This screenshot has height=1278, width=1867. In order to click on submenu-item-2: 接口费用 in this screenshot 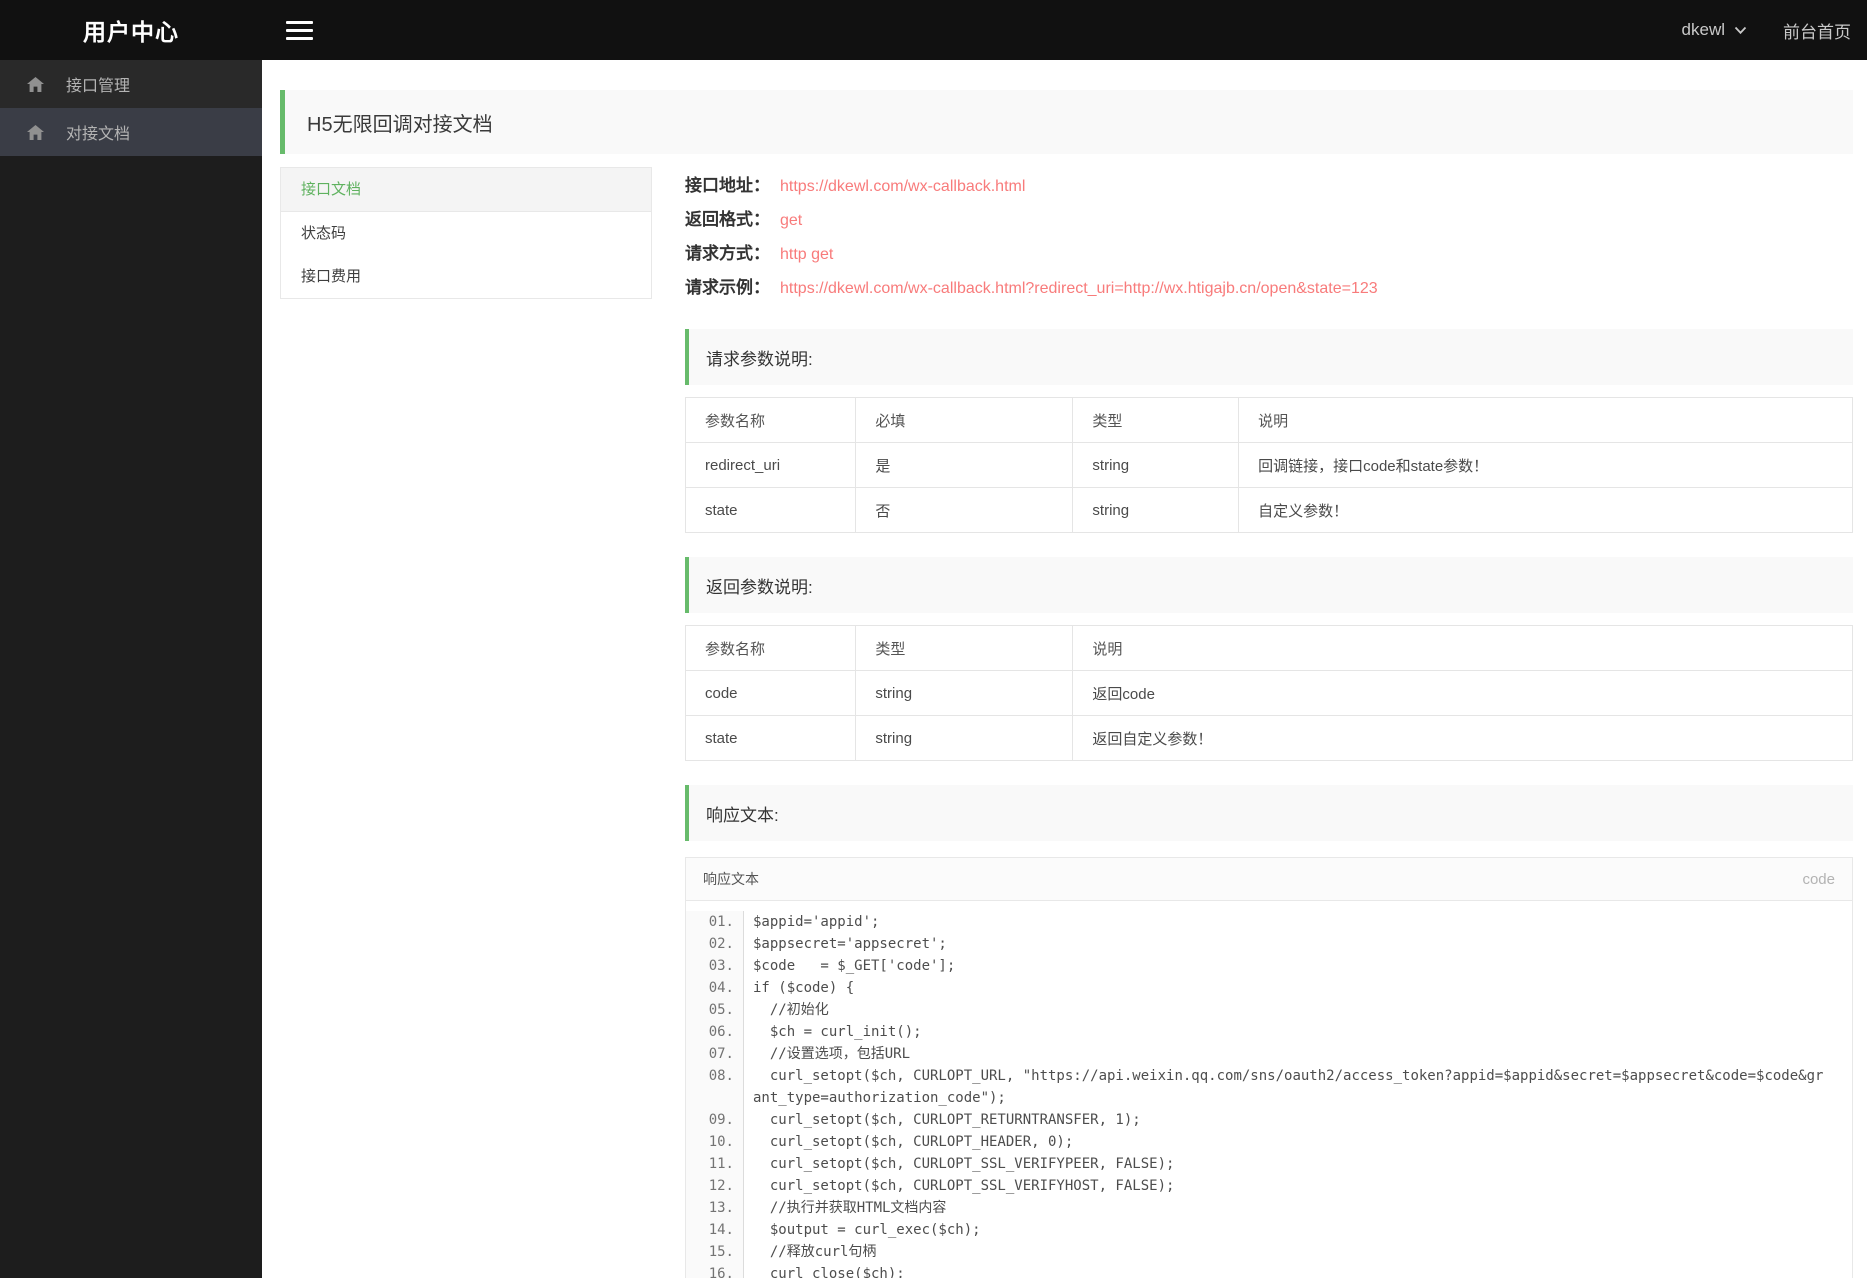, I will do `click(466, 276)`.